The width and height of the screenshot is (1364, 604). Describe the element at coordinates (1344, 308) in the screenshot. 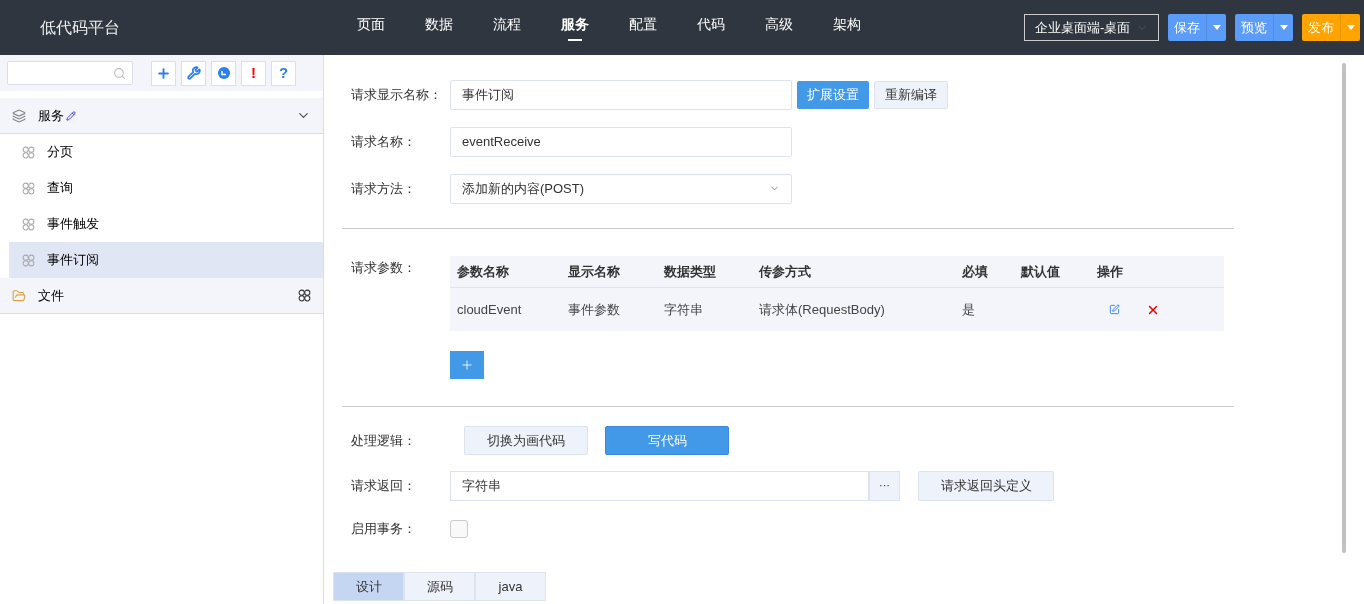

I see `scrollbar` at that location.